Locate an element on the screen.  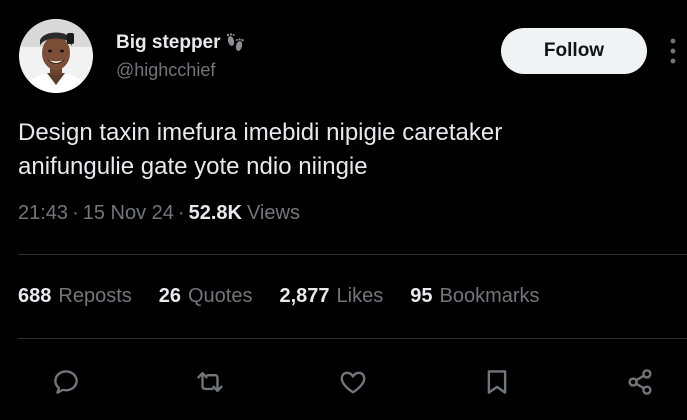
bookmarks-count: 95 is located at coordinates (421, 296).